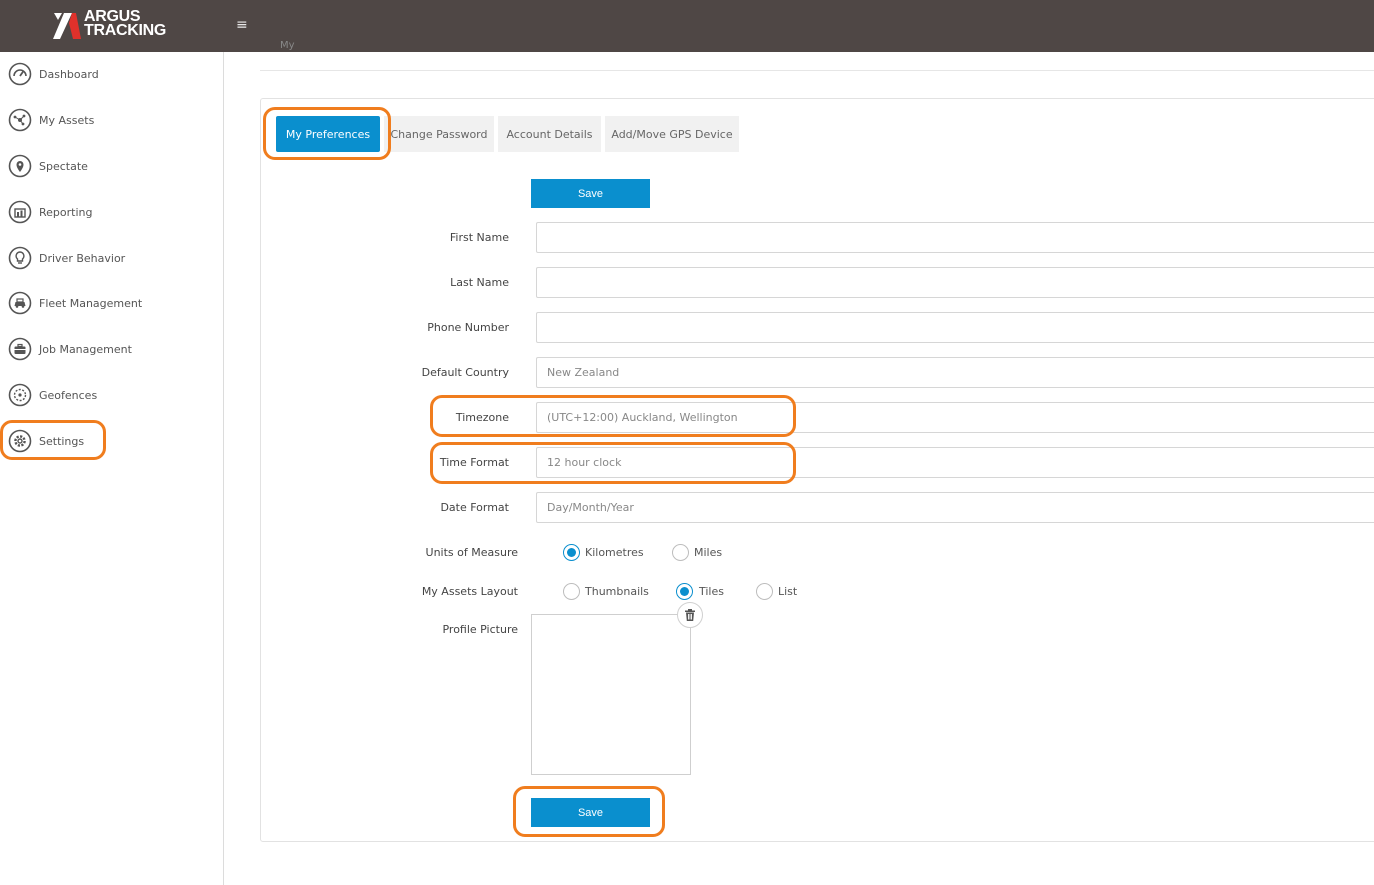 Image resolution: width=1374 pixels, height=885 pixels. Describe the element at coordinates (469, 591) in the screenshot. I see `assets-layout-label: My Assets Layout` at that location.